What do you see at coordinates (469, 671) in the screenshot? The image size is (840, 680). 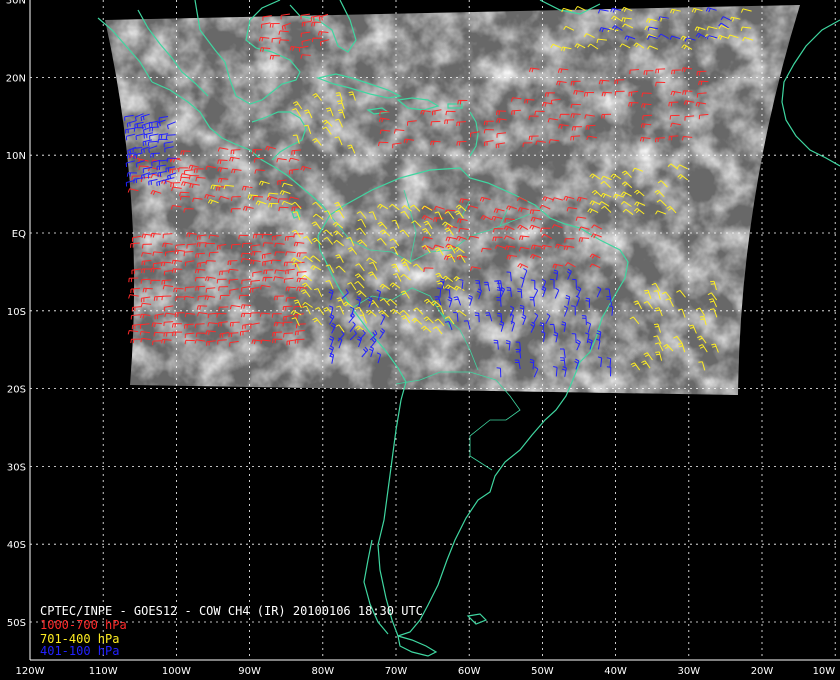 I see `lon-label: 60W` at bounding box center [469, 671].